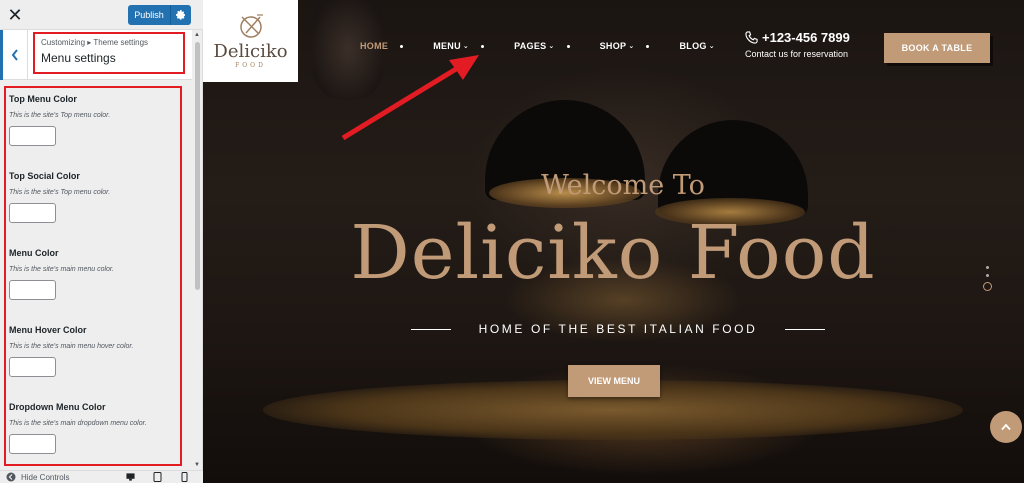  I want to click on close-icon: ✕, so click(15, 15).